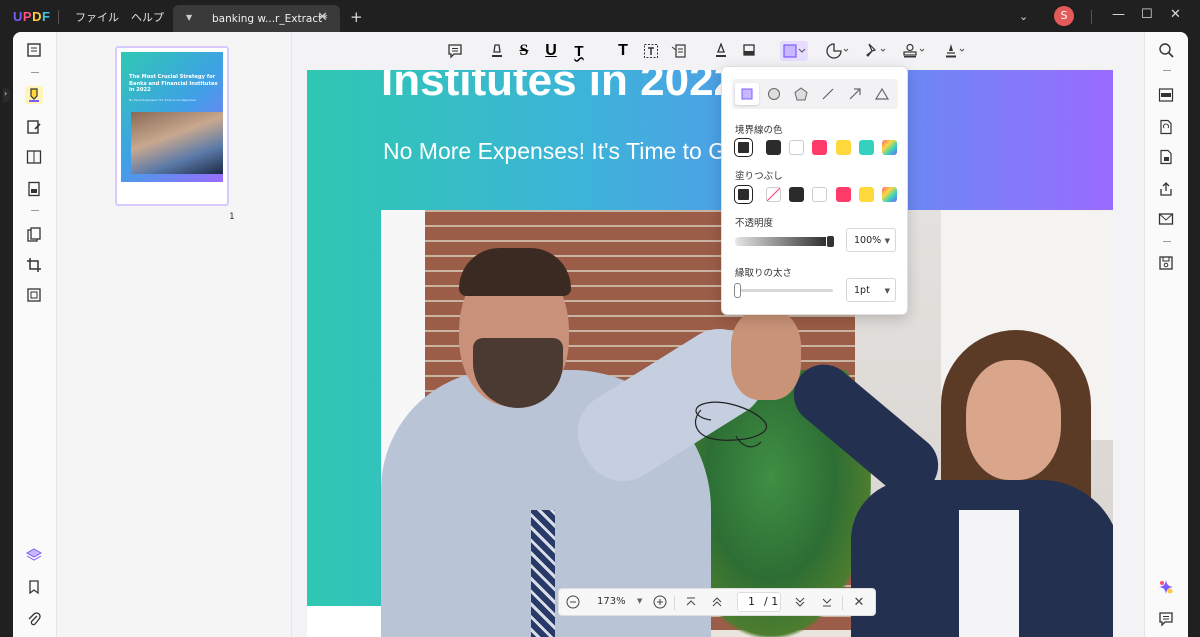 This screenshot has height=637, width=1200. Describe the element at coordinates (34, 189) in the screenshot. I see `form-icon` at that location.